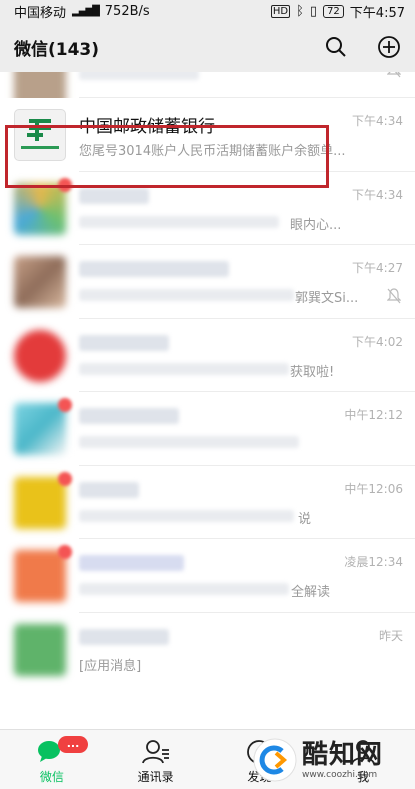  I want to click on chat-preview: 说, so click(305, 519).